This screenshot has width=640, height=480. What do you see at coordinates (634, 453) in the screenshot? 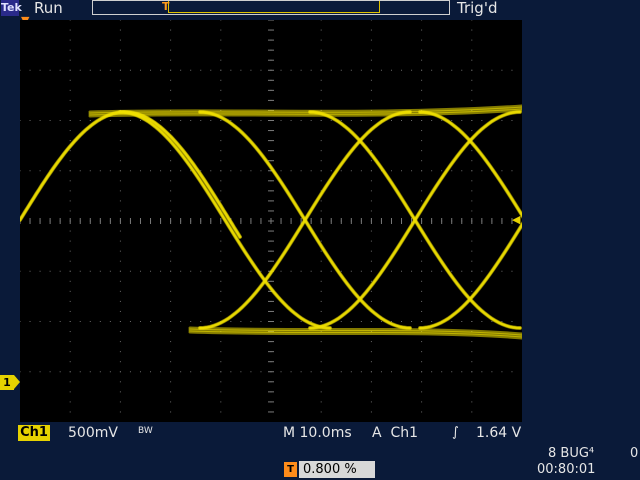
I see `status-value: 0` at bounding box center [634, 453].